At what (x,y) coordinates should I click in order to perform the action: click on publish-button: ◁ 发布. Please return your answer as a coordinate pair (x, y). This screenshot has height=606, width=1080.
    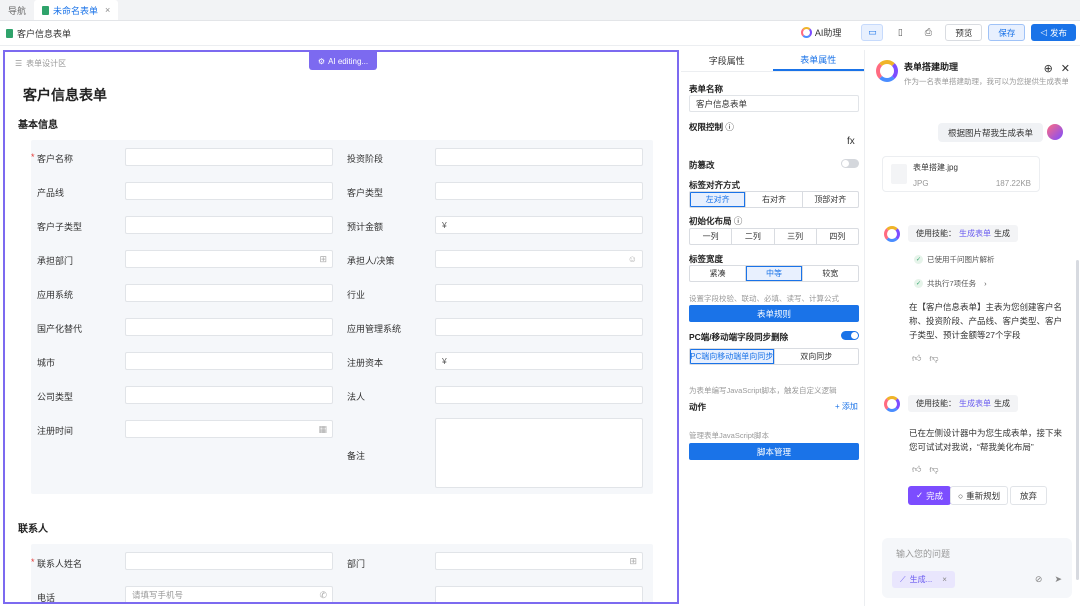
    Looking at the image, I should click on (1053, 32).